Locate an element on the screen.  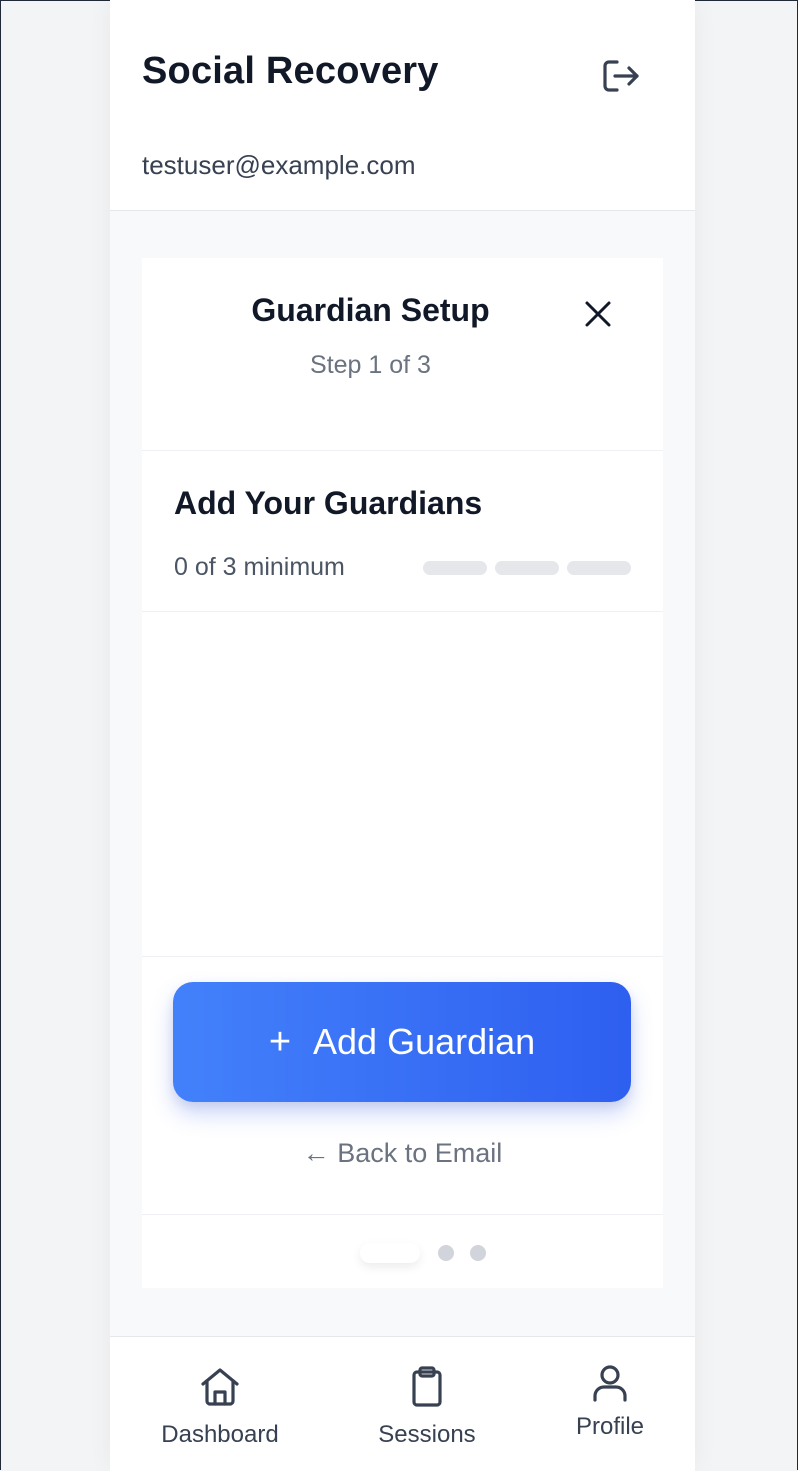
guardians-section-header: Add Your Guardians 0 of 3 minimum is located at coordinates (402, 531).